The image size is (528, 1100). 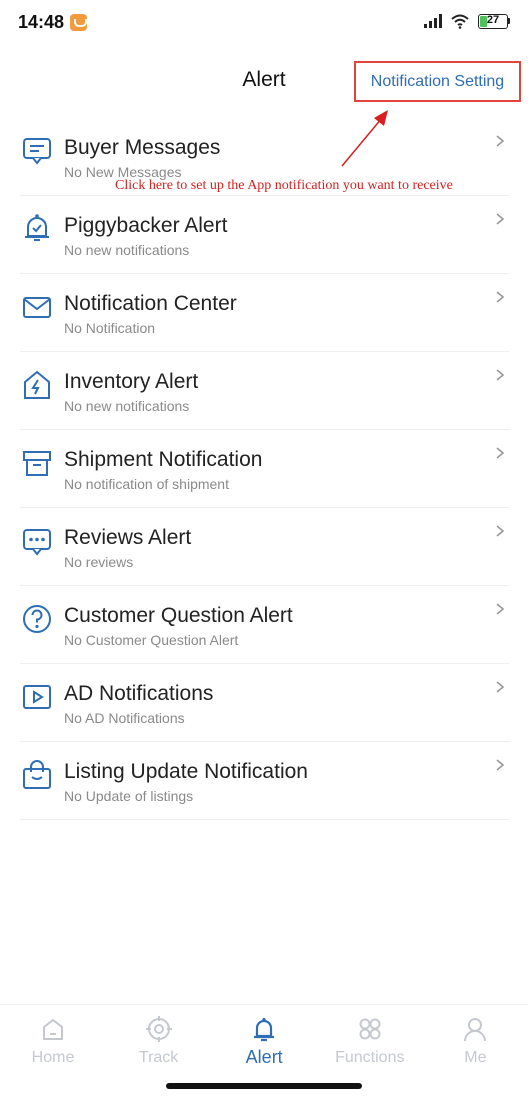 What do you see at coordinates (37, 619) in the screenshot?
I see `question-icon` at bounding box center [37, 619].